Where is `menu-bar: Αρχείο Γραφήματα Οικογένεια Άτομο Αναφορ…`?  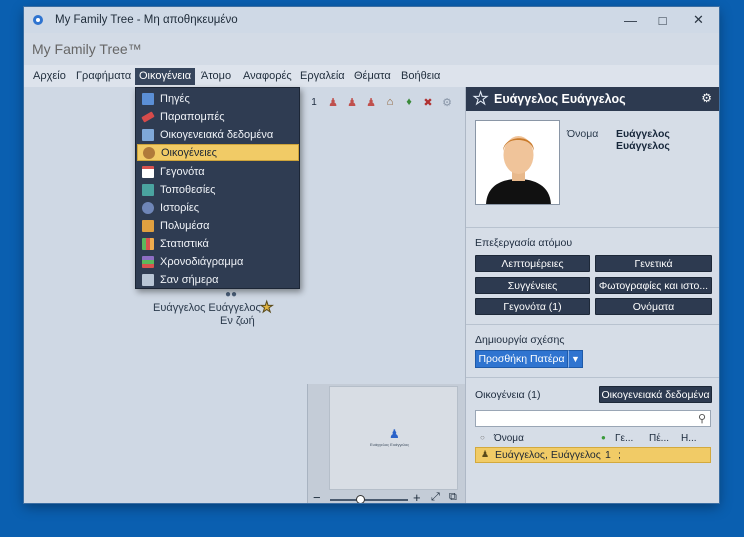 menu-bar: Αρχείο Γραφήματα Οικογένεια Άτομο Αναφορ… is located at coordinates (371, 76).